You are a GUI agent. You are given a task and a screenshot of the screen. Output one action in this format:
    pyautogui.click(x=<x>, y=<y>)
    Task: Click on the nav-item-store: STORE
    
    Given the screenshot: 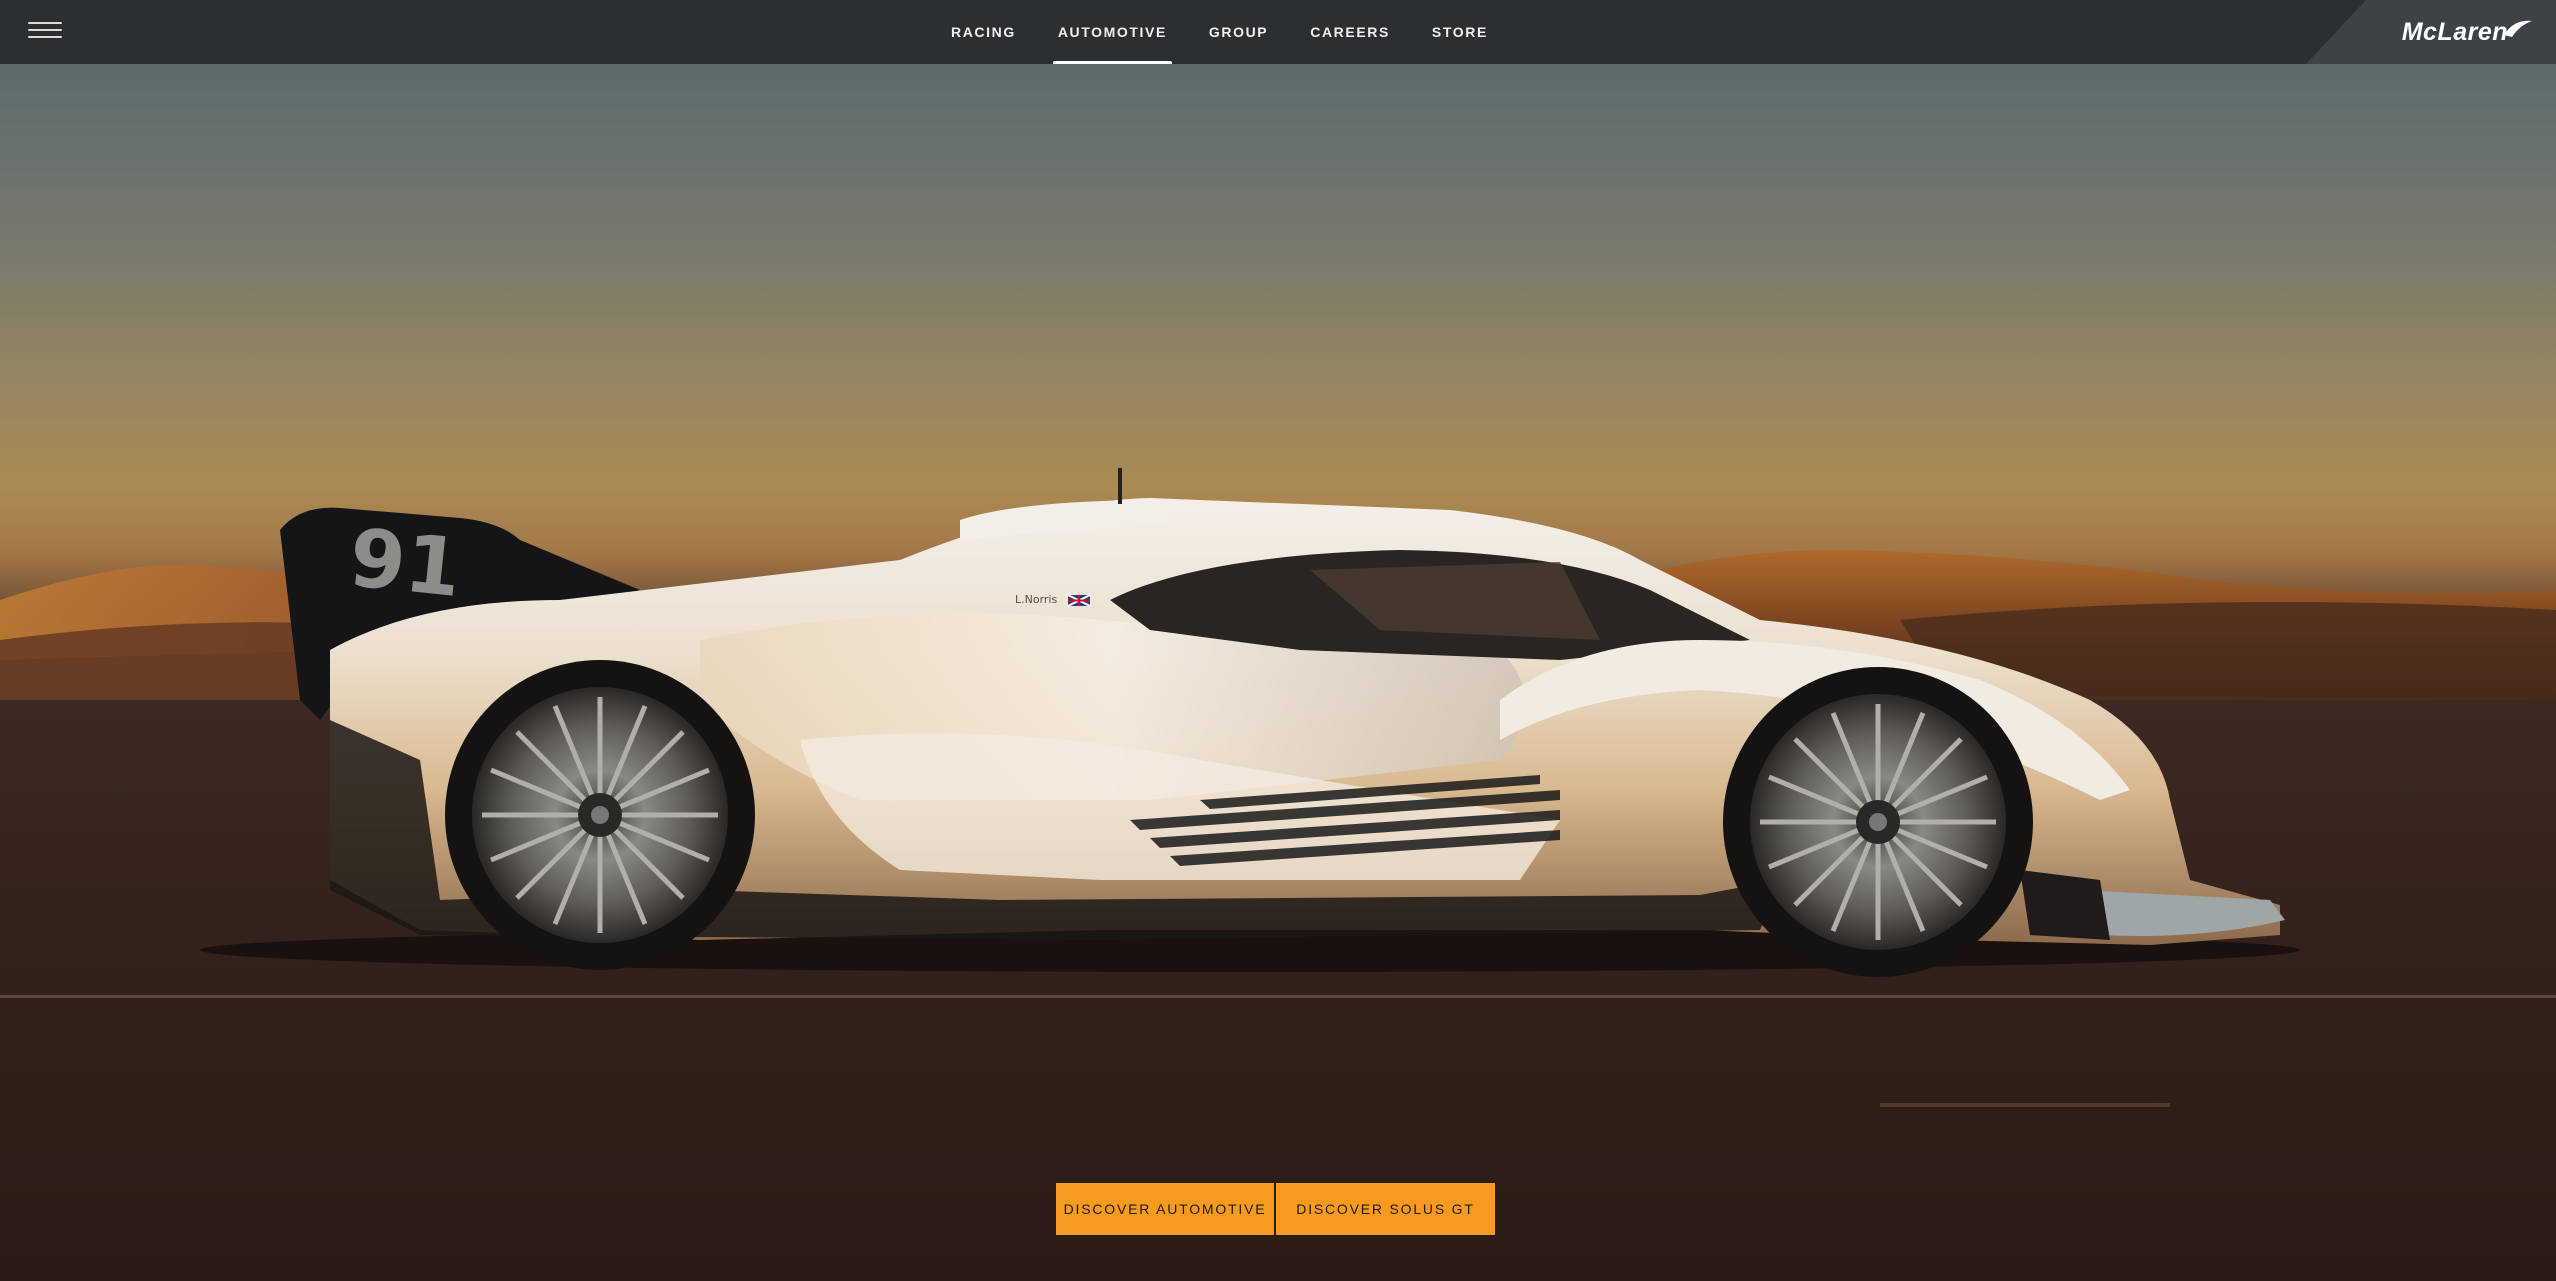 What is the action you would take?
    pyautogui.click(x=1460, y=32)
    